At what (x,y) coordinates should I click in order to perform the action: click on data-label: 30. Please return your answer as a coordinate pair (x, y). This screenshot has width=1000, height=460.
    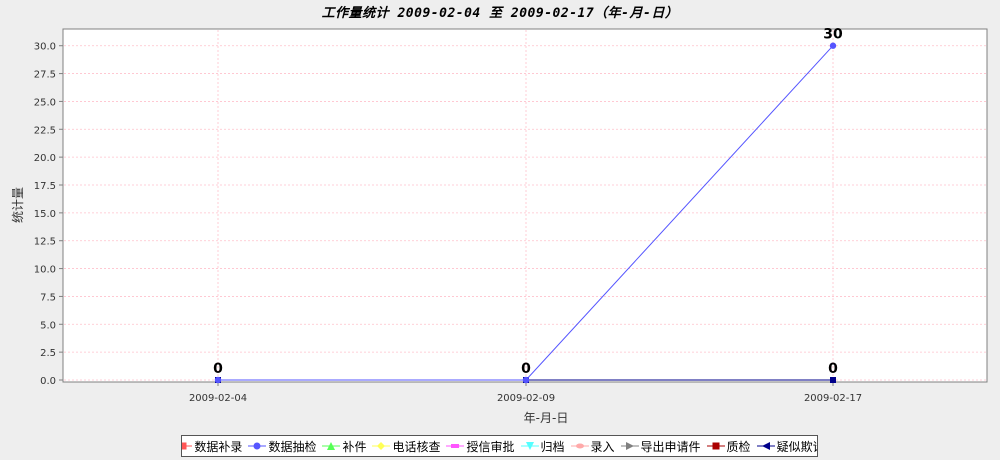
    Looking at the image, I should click on (833, 35).